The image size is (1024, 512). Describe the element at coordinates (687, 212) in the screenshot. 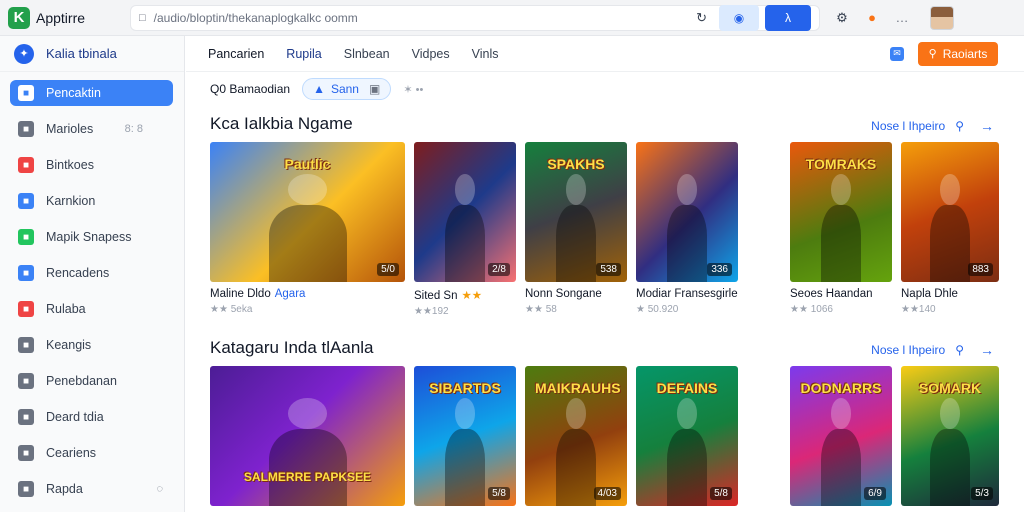

I see `game-thumbnail: 336` at that location.